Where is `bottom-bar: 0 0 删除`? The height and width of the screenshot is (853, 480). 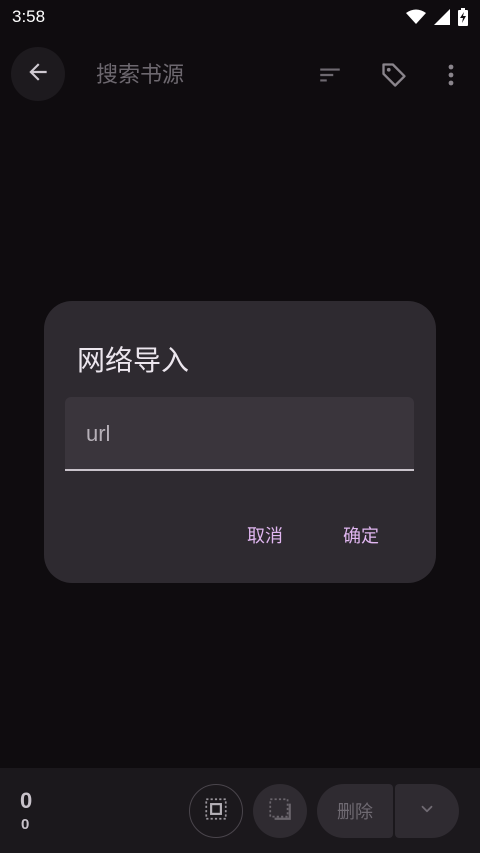 bottom-bar: 0 0 删除 is located at coordinates (240, 810).